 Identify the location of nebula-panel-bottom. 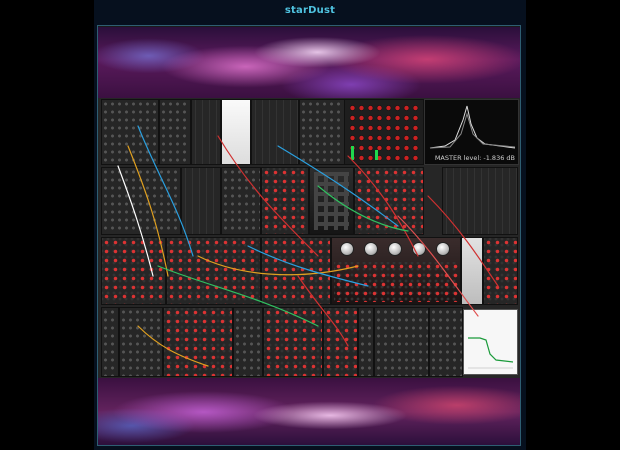
(309, 411).